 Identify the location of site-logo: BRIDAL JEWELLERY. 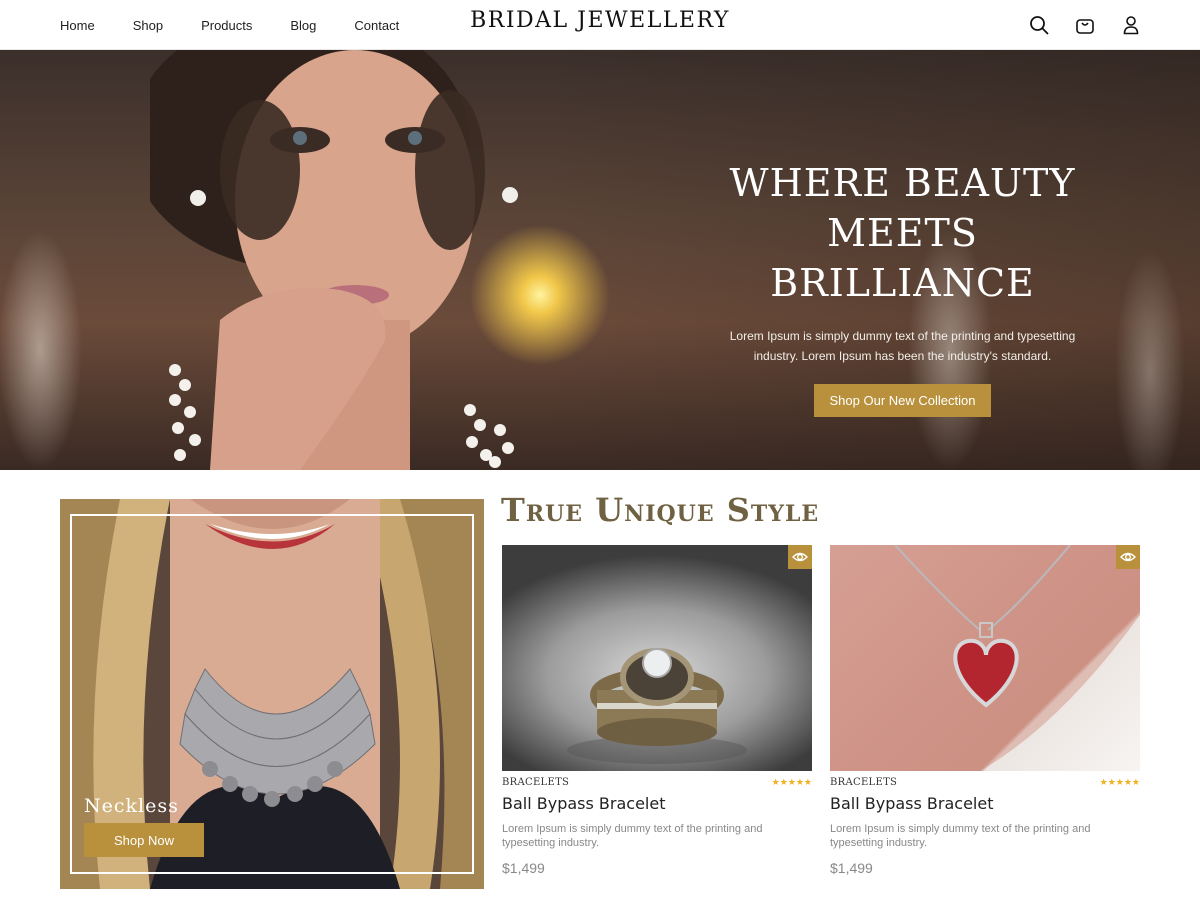
(600, 20).